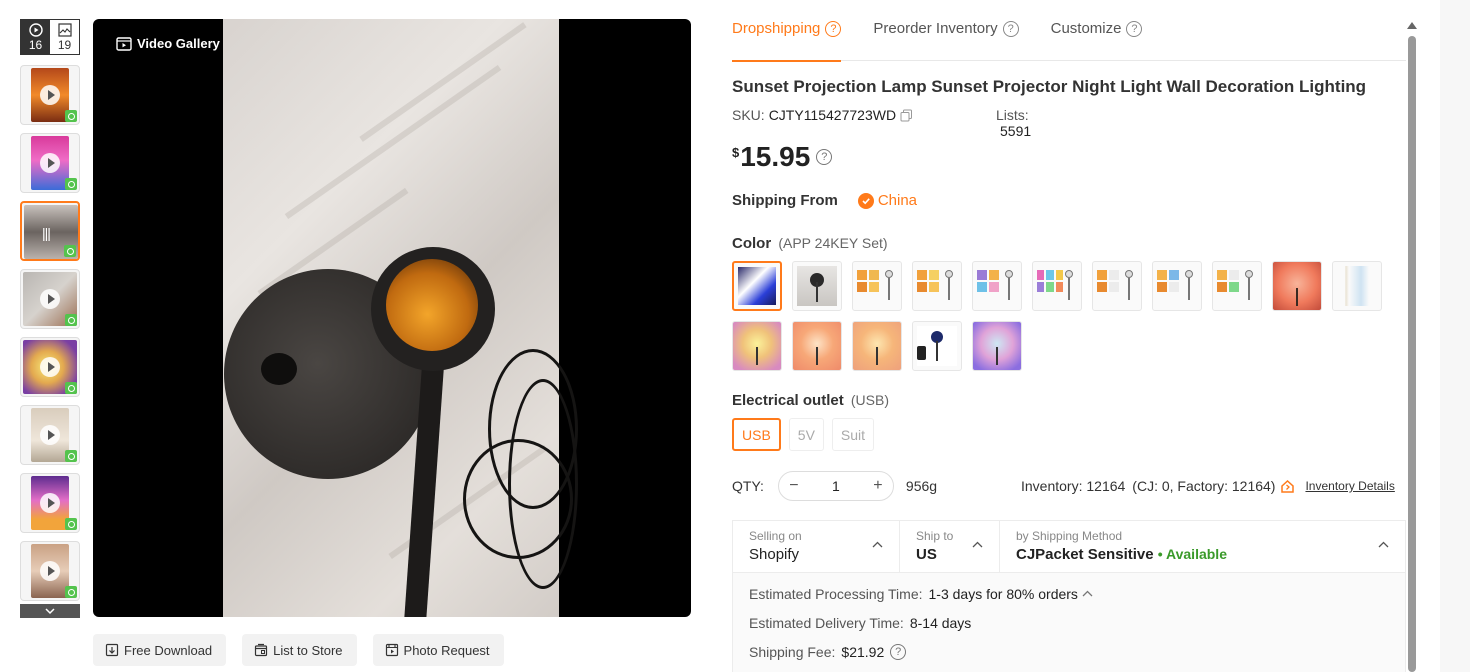 This screenshot has width=1470, height=672. What do you see at coordinates (878, 486) in the screenshot?
I see `increase-button: +` at bounding box center [878, 486].